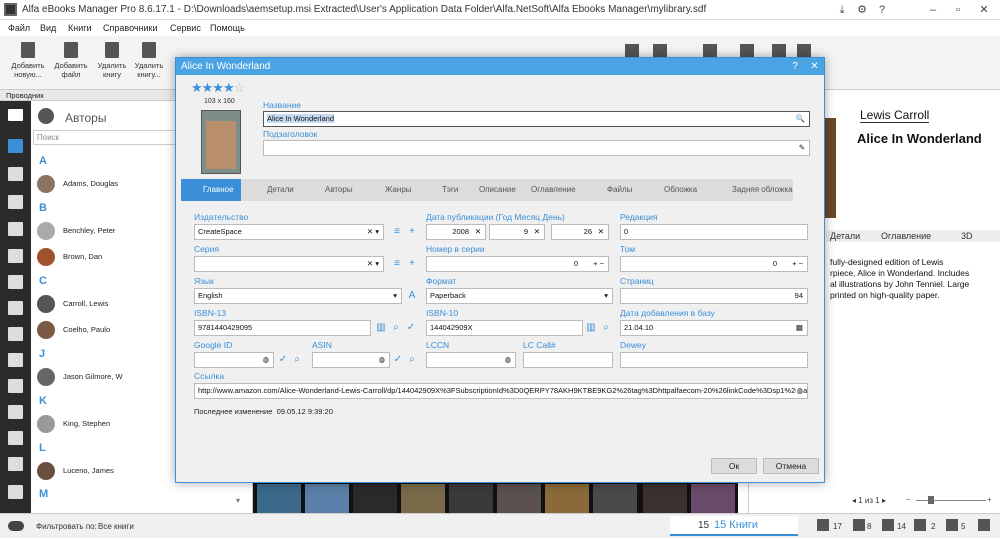 The width and height of the screenshot is (1000, 538). What do you see at coordinates (933, 10) in the screenshot?
I see `minimize-button: –` at bounding box center [933, 10].